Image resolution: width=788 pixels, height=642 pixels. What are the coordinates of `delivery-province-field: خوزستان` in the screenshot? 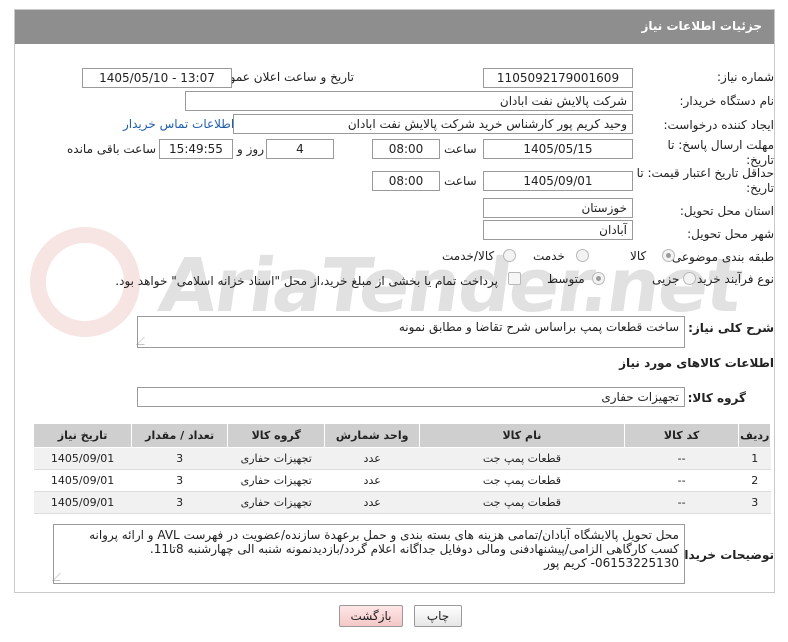 It's located at (558, 208).